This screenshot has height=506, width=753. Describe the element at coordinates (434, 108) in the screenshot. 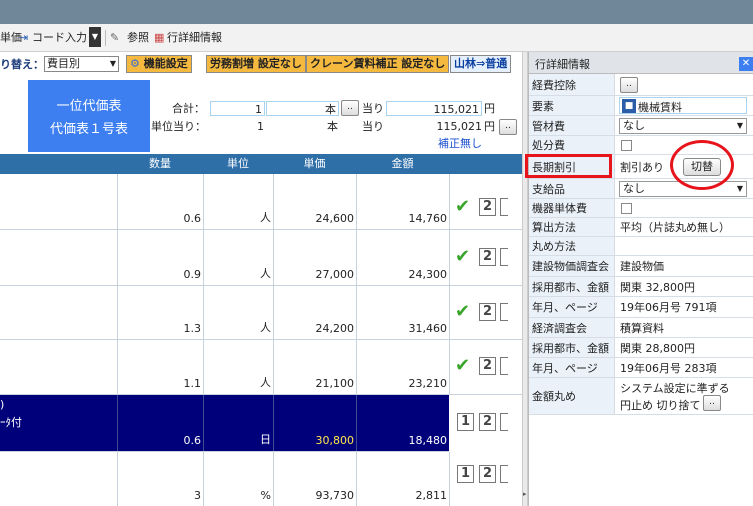

I see `total-amount-field: 115,021` at that location.